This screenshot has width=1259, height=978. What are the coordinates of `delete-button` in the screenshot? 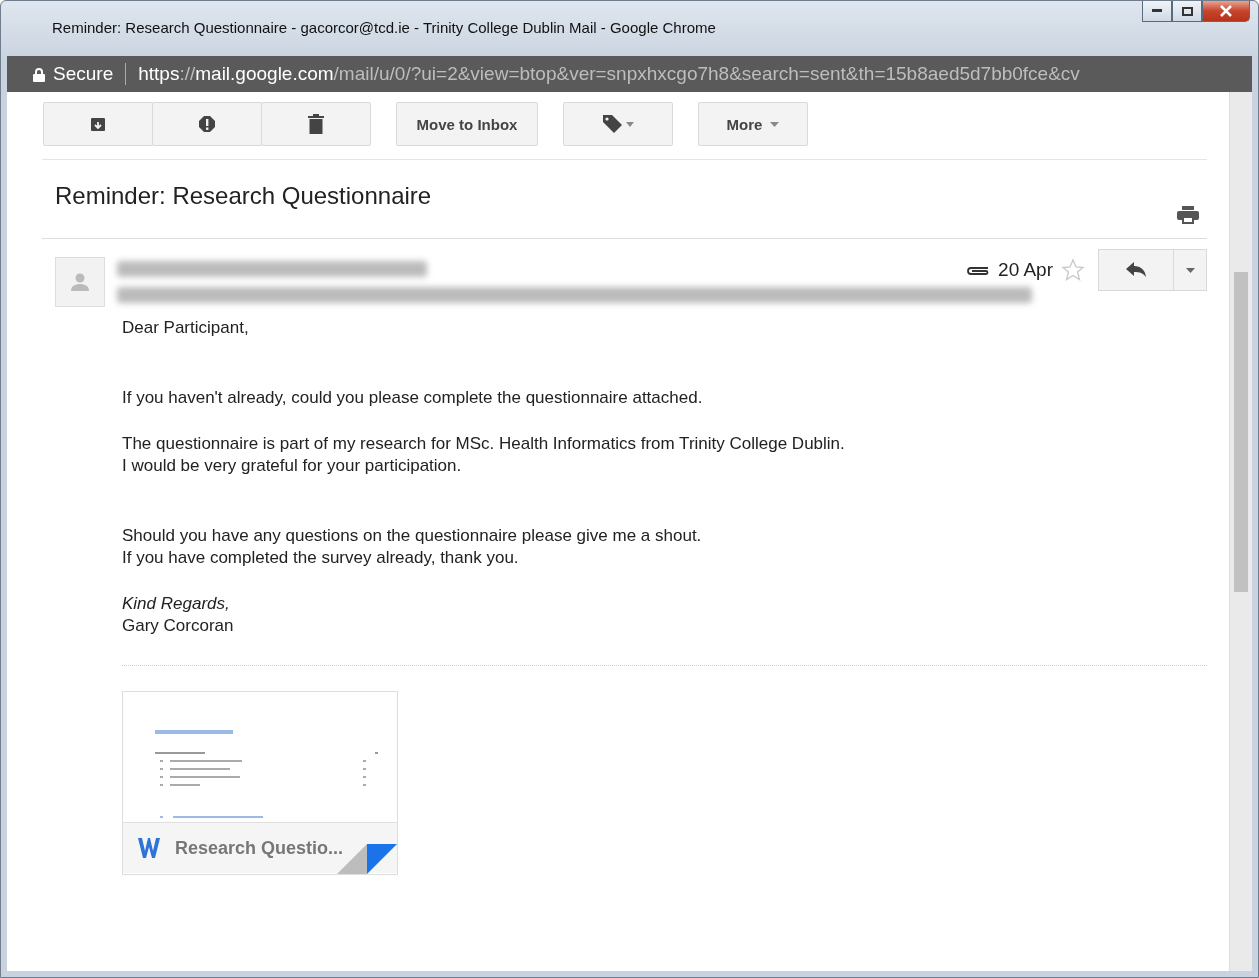 It's located at (316, 124).